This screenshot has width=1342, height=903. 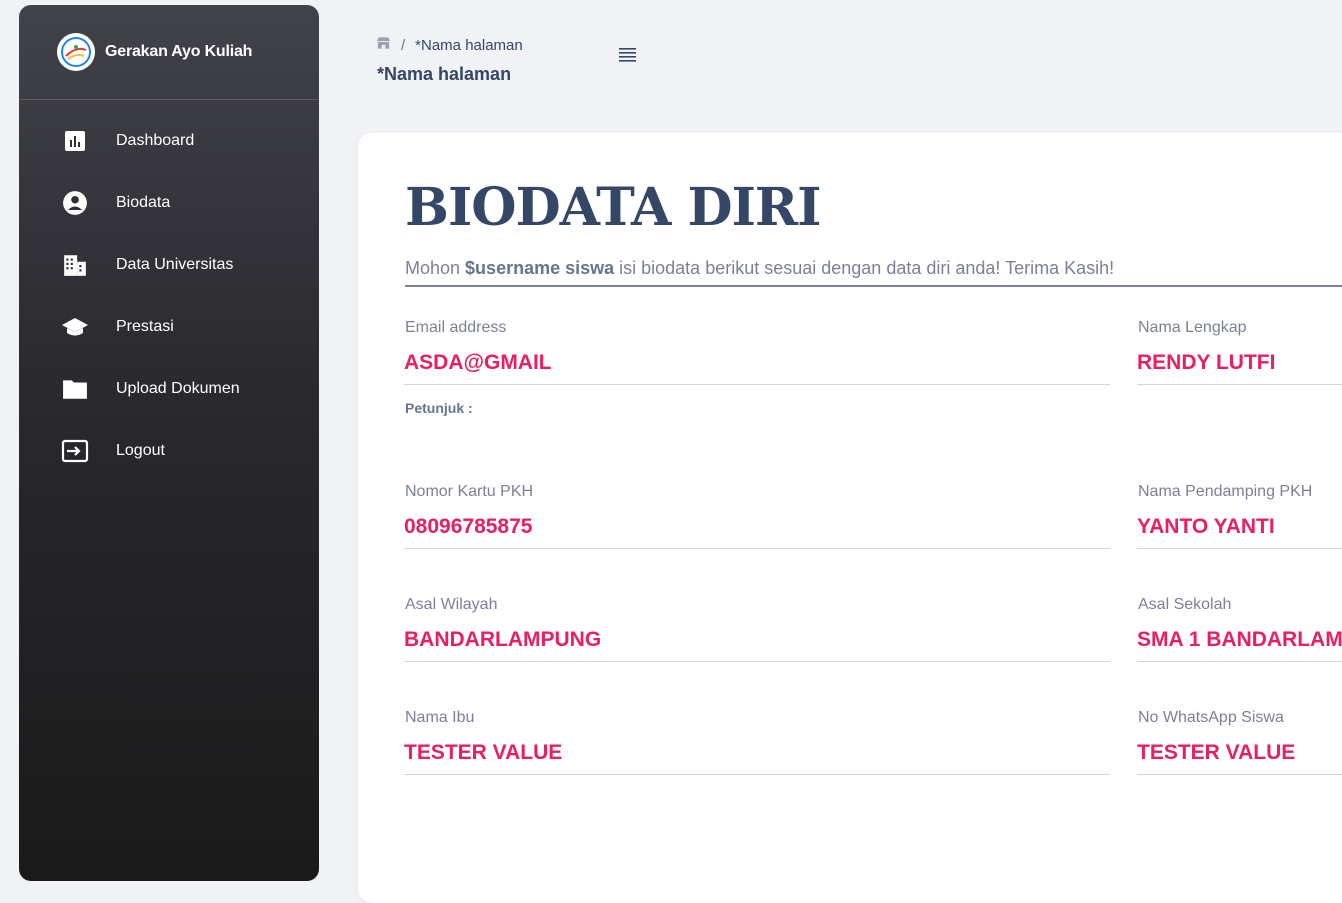 I want to click on field-value: YANTO YANTI, so click(x=1239, y=532).